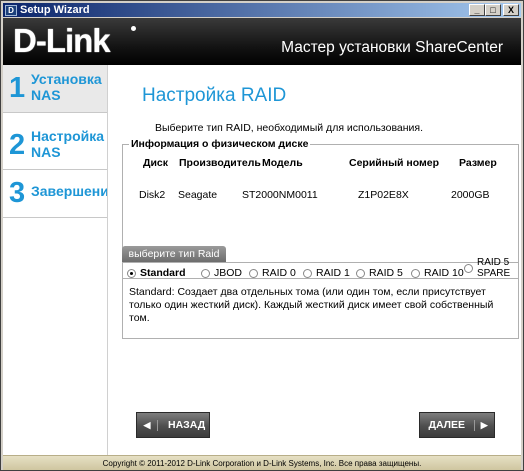  What do you see at coordinates (483, 425) in the screenshot?
I see `arrow-right-icon: ▶` at bounding box center [483, 425].